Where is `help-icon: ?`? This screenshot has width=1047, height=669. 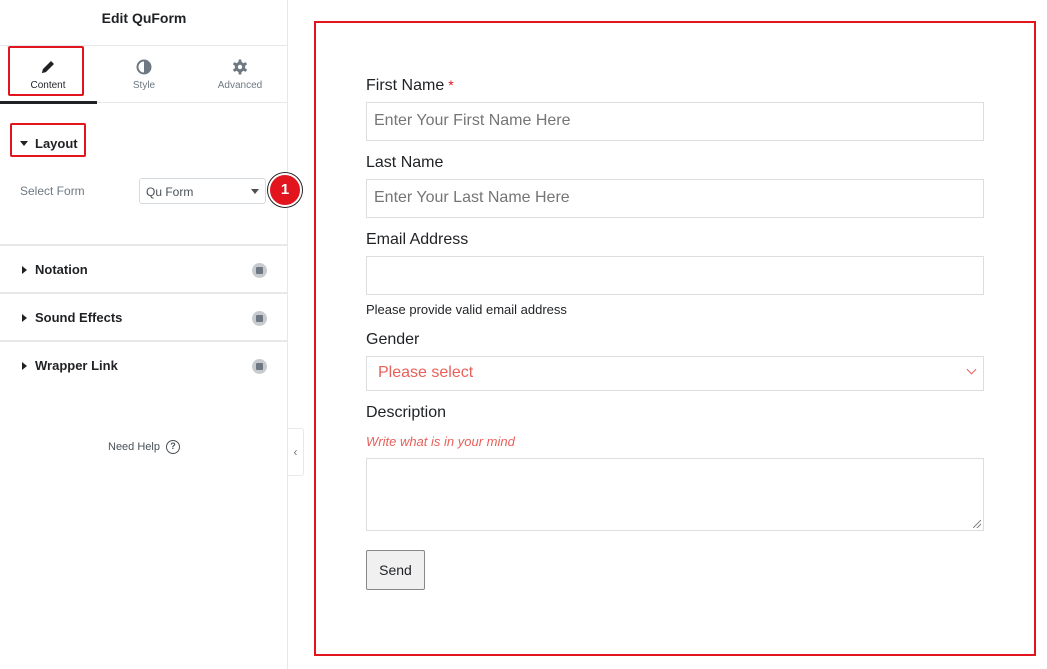
help-icon: ? is located at coordinates (172, 447).